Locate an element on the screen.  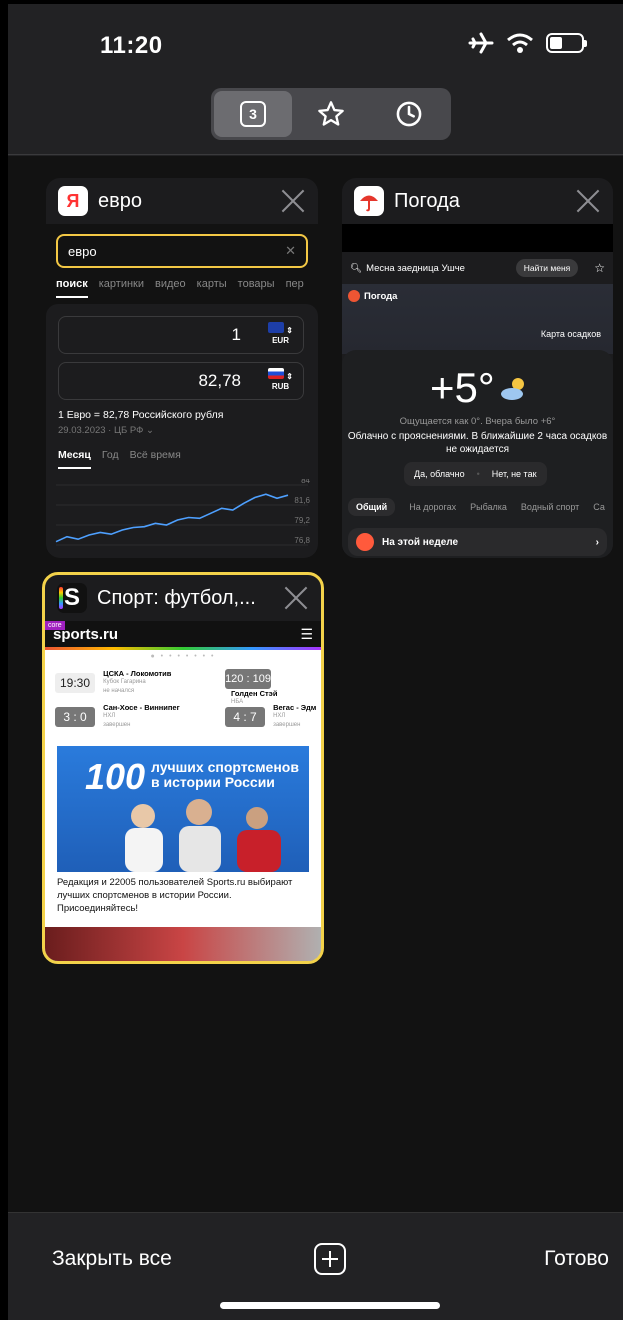
view-switcher: 3 is located at coordinates (331, 114).